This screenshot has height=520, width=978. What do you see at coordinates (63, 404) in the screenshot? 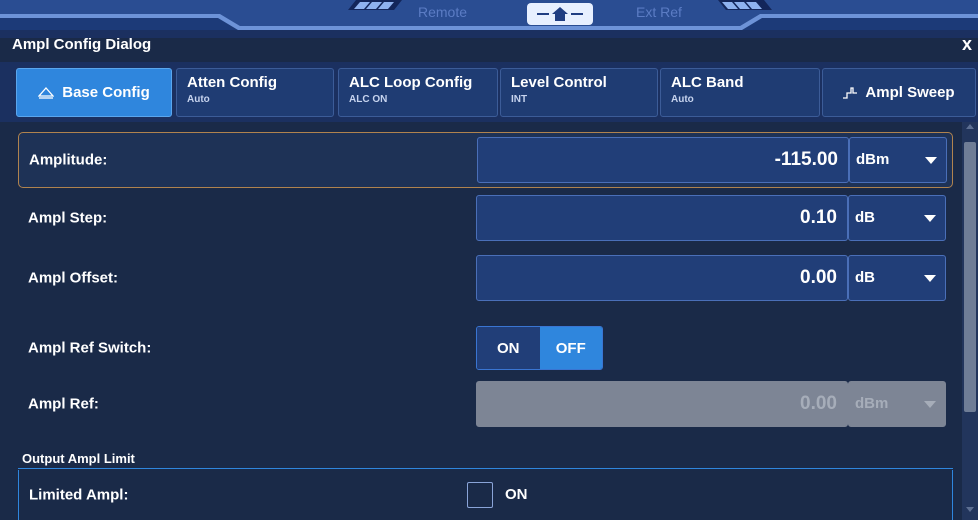
I see `ampl-ref-label: Ampl Ref:` at bounding box center [63, 404].